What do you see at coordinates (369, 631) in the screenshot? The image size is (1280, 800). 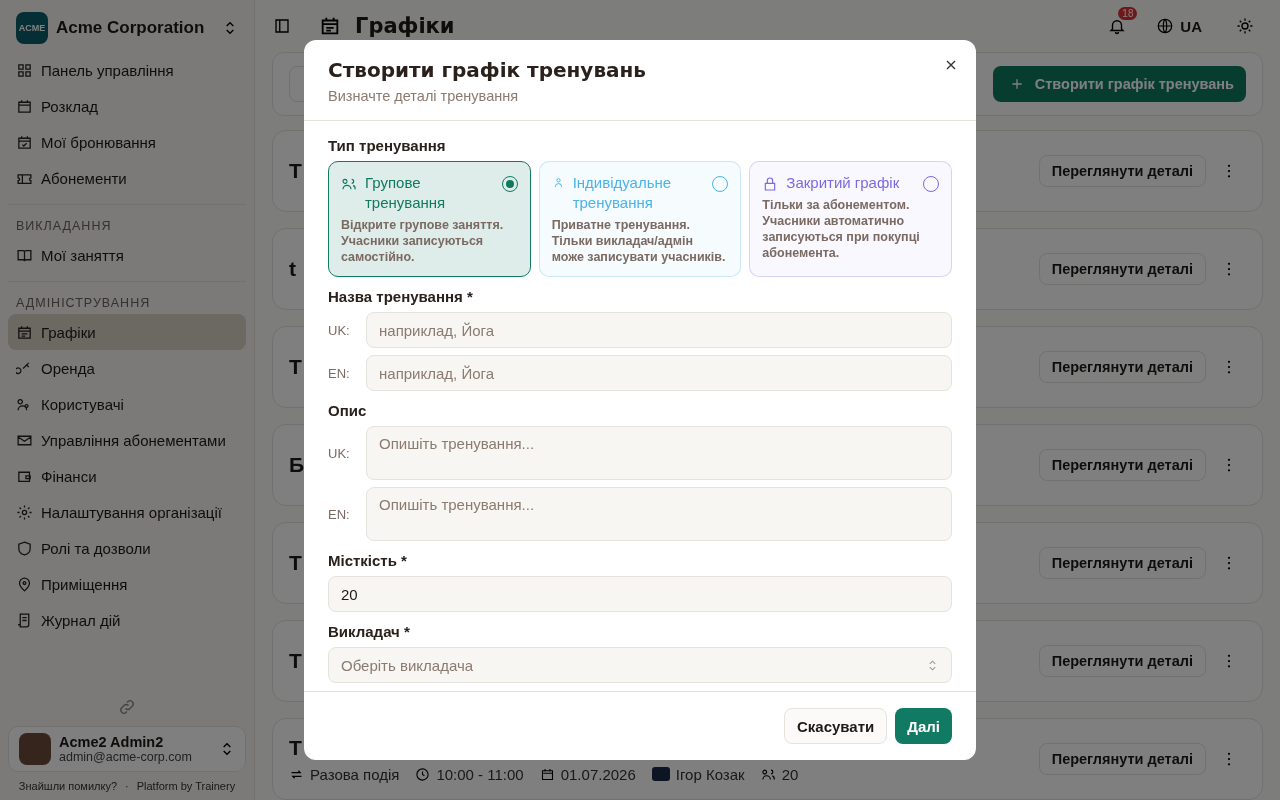 I see `field-label: Викладач *` at bounding box center [369, 631].